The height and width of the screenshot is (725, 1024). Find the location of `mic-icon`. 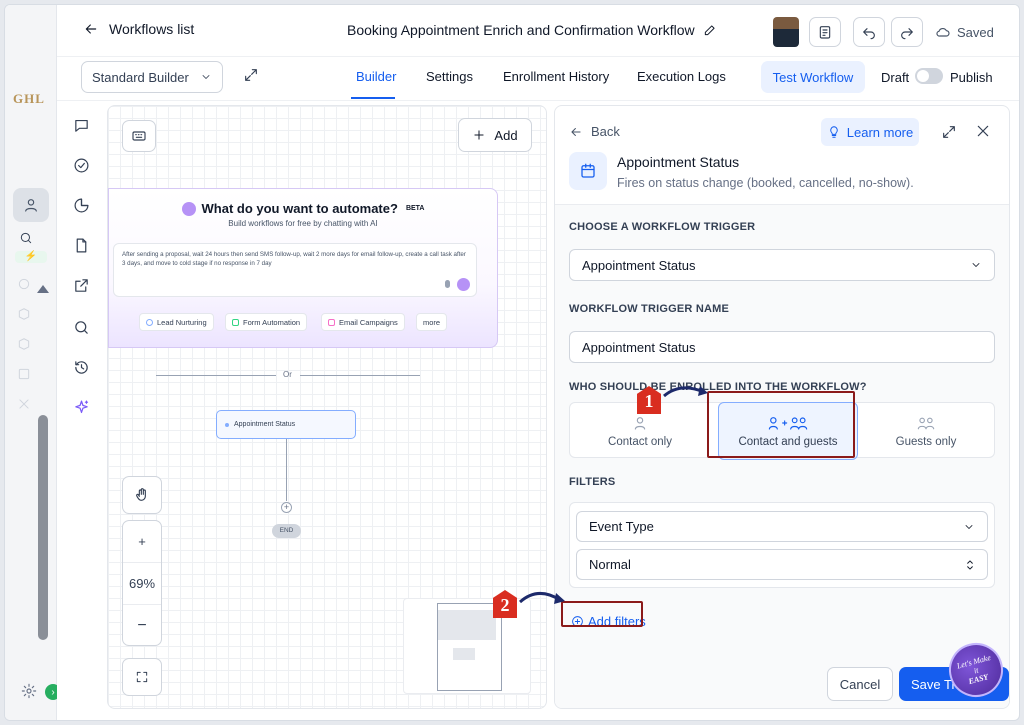

mic-icon is located at coordinates (447, 284).